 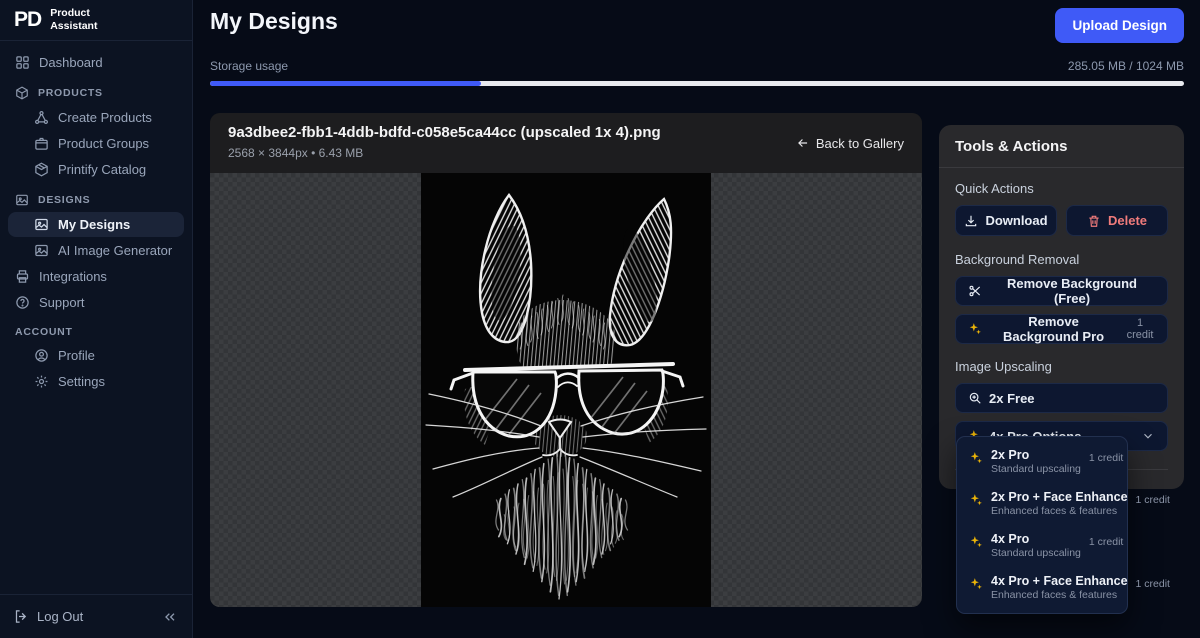 I want to click on app-name-line1: Product, so click(x=70, y=13).